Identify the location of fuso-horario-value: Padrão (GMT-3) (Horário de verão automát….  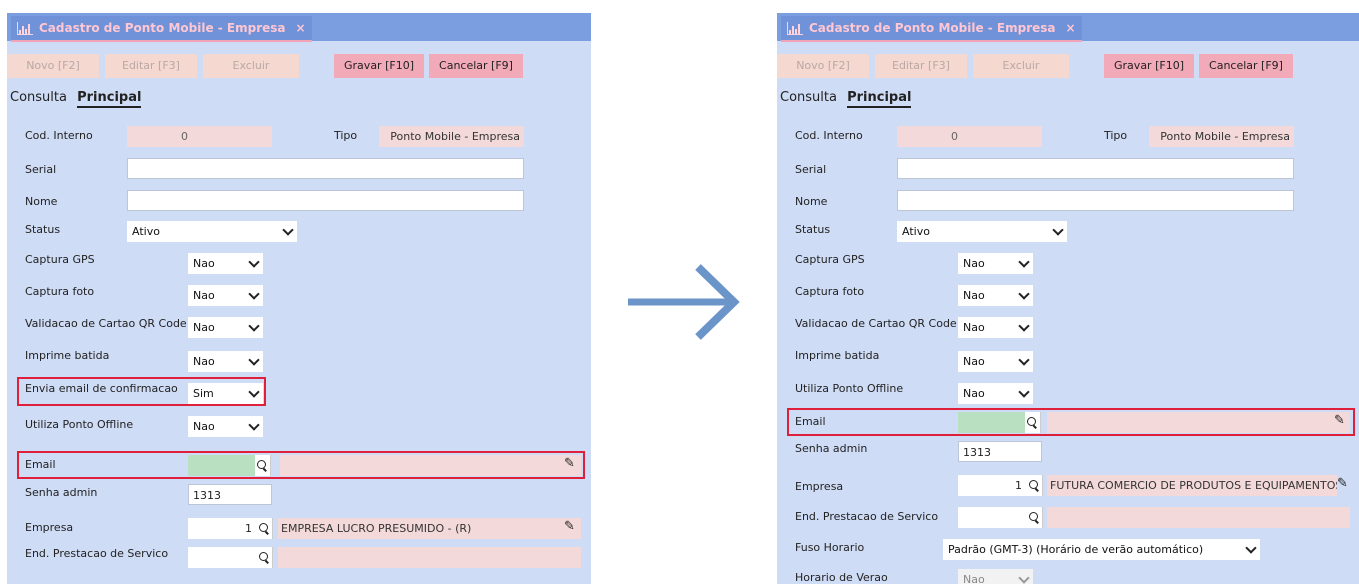
(1076, 549).